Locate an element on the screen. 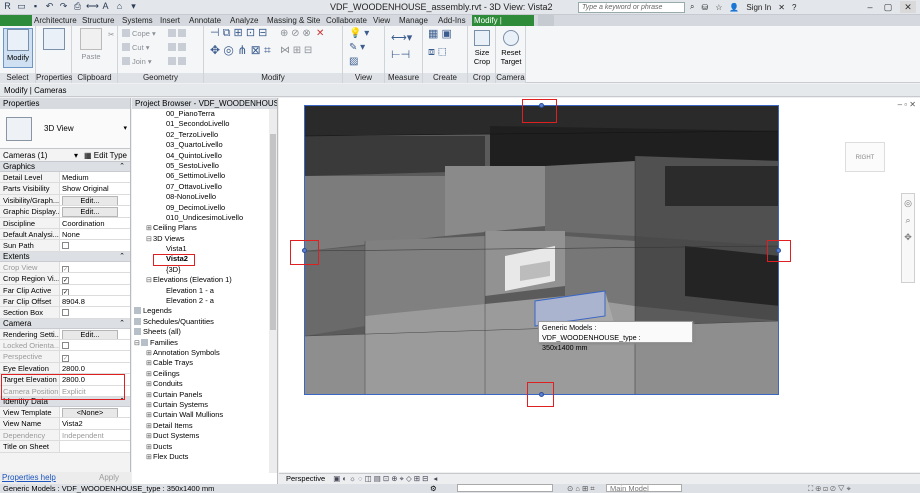  view-window-controls: – ▫ ✕ is located at coordinates (907, 104).